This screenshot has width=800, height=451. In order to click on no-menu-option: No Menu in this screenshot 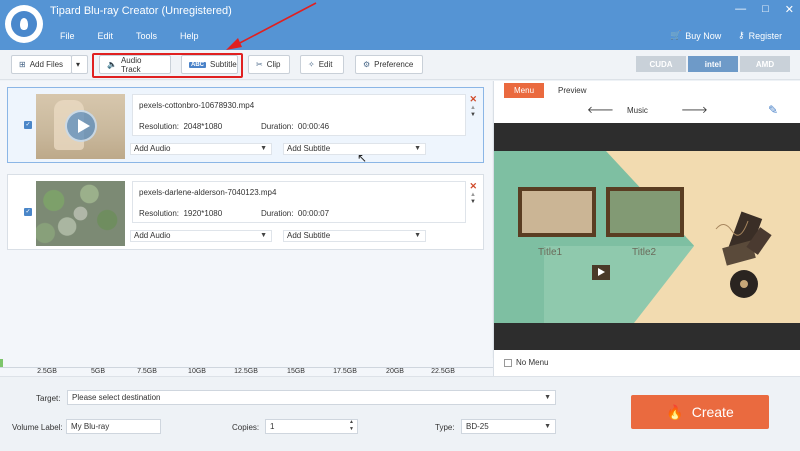, I will do `click(526, 362)`.